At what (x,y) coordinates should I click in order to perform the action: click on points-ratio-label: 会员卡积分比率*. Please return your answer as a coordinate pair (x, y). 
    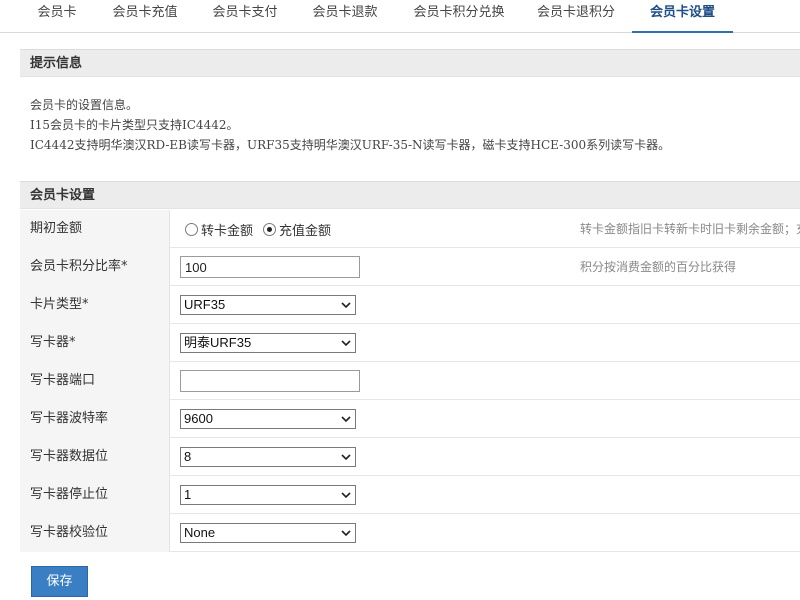
    Looking at the image, I should click on (95, 267).